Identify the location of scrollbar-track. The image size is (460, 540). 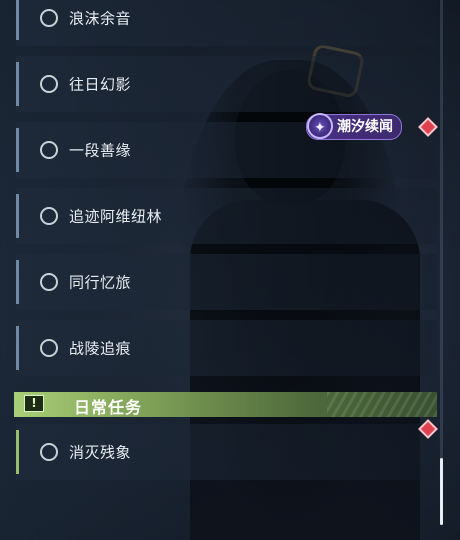
(441, 262).